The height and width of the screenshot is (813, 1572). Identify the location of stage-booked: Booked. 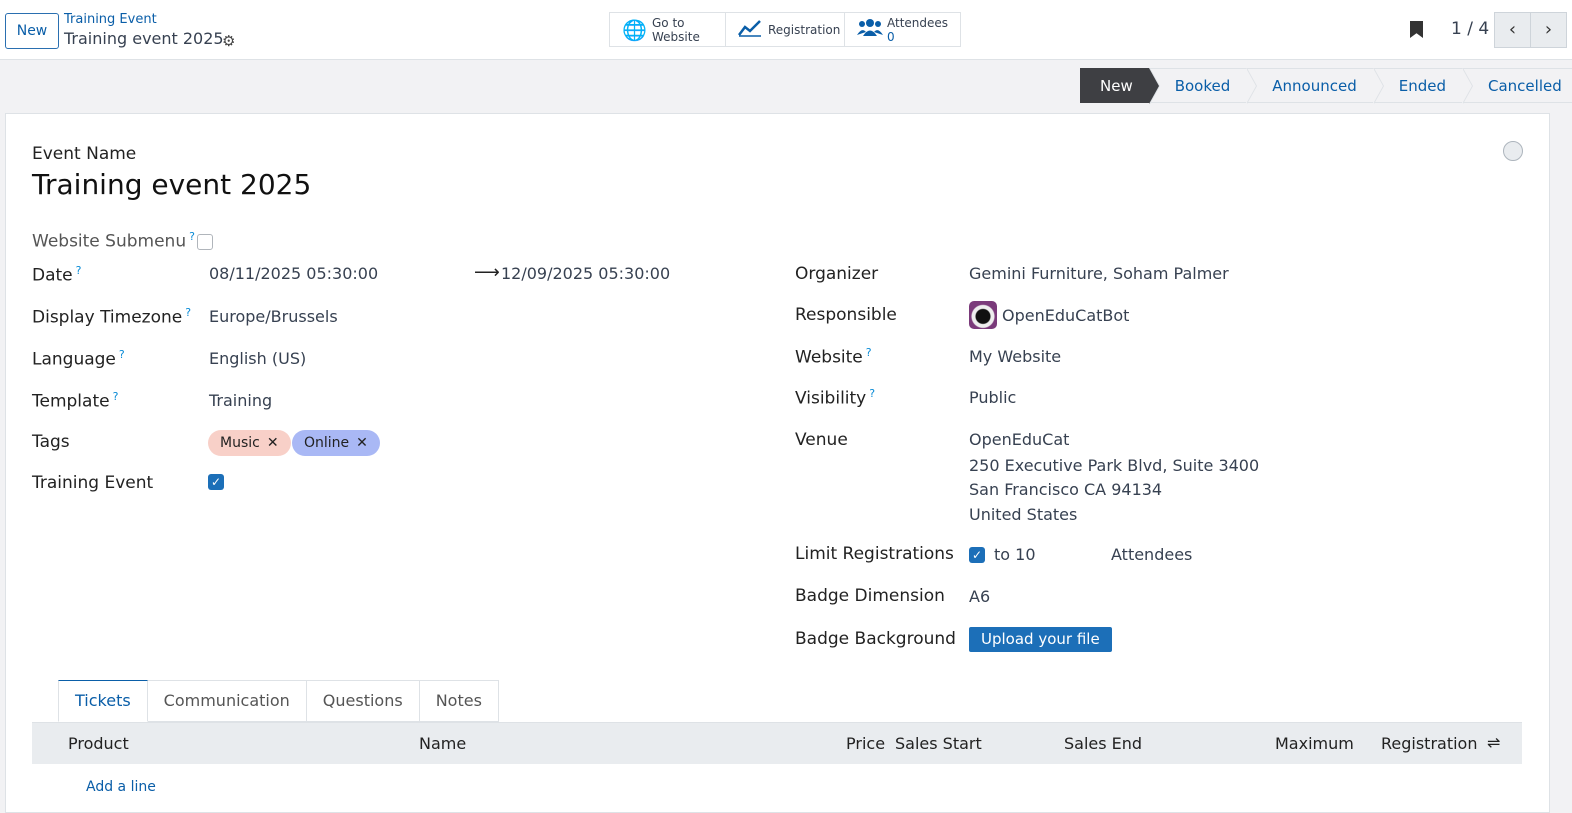
(1202, 86).